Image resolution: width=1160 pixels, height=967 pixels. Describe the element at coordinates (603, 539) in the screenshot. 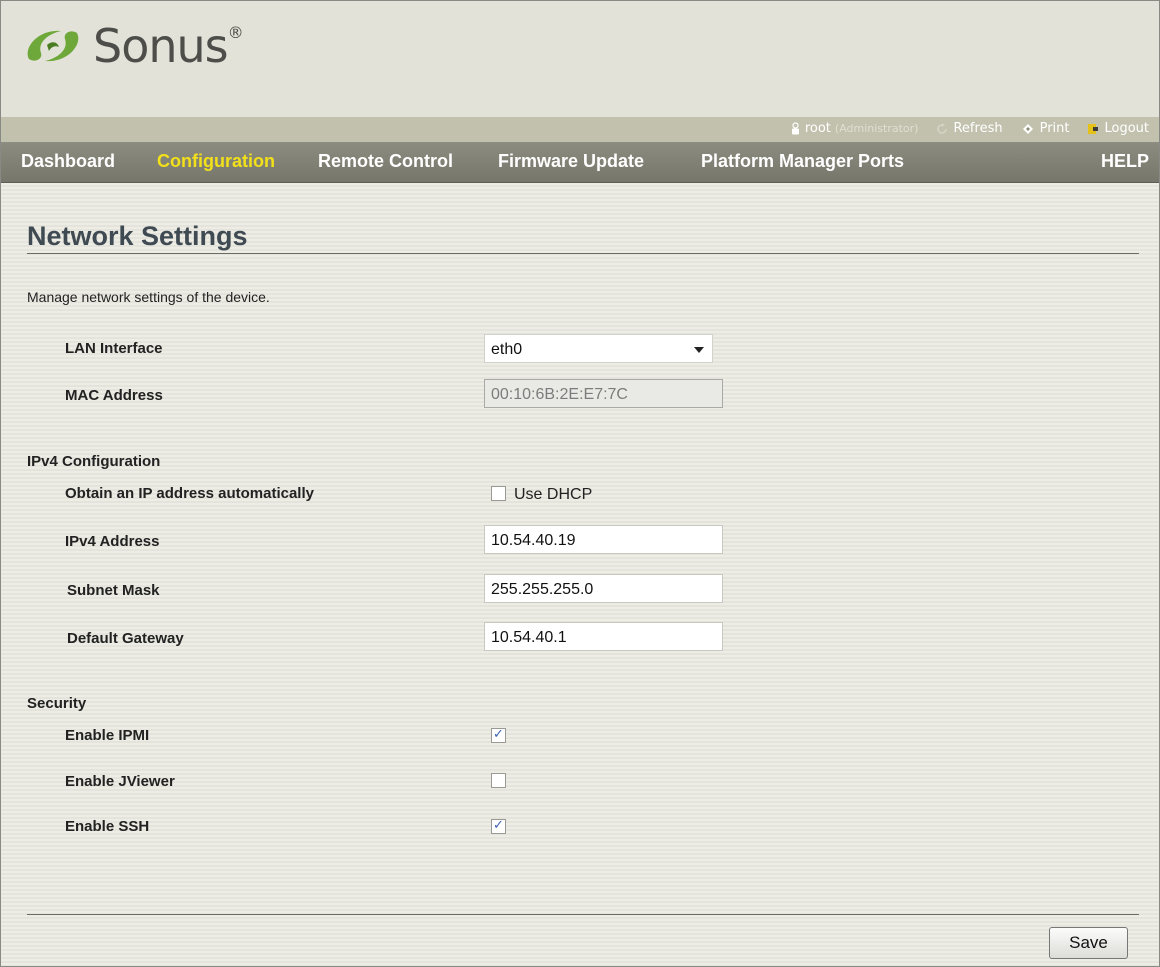

I see `ipv4-address-input: 10.54.40.19` at that location.